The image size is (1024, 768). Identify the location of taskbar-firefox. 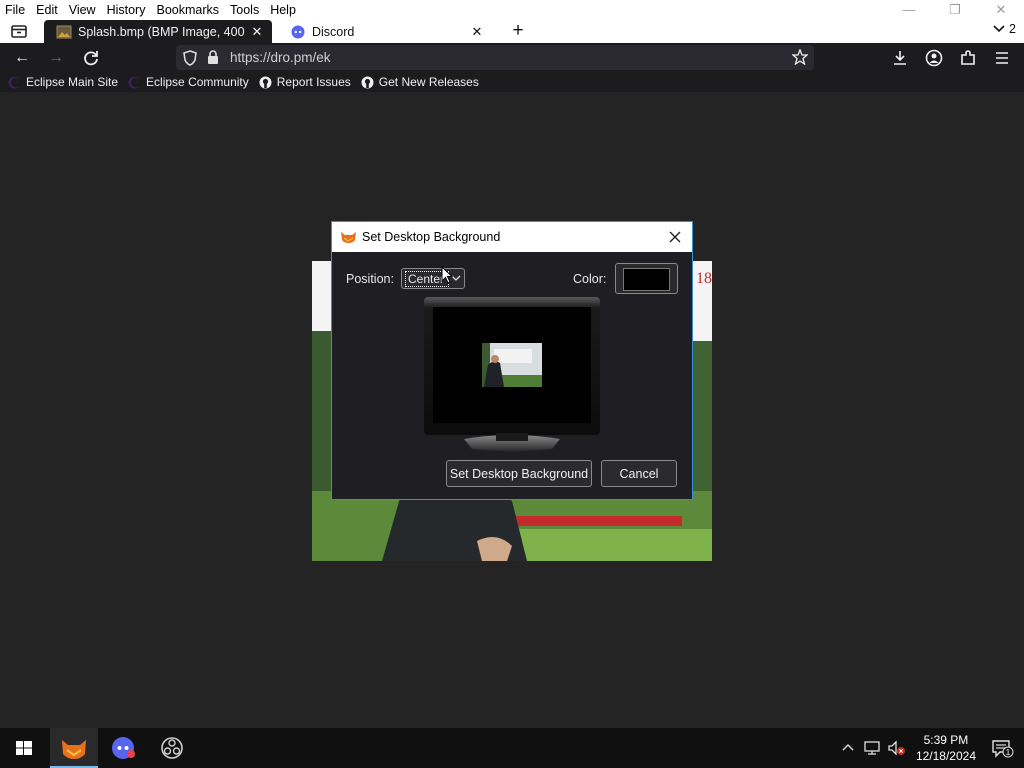
(74, 748).